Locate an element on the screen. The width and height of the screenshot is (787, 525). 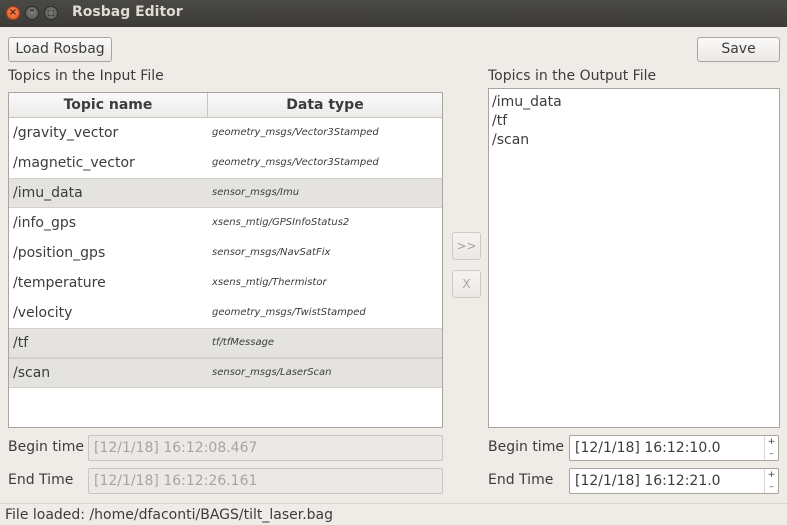
minimize-icon: – is located at coordinates (32, 10).